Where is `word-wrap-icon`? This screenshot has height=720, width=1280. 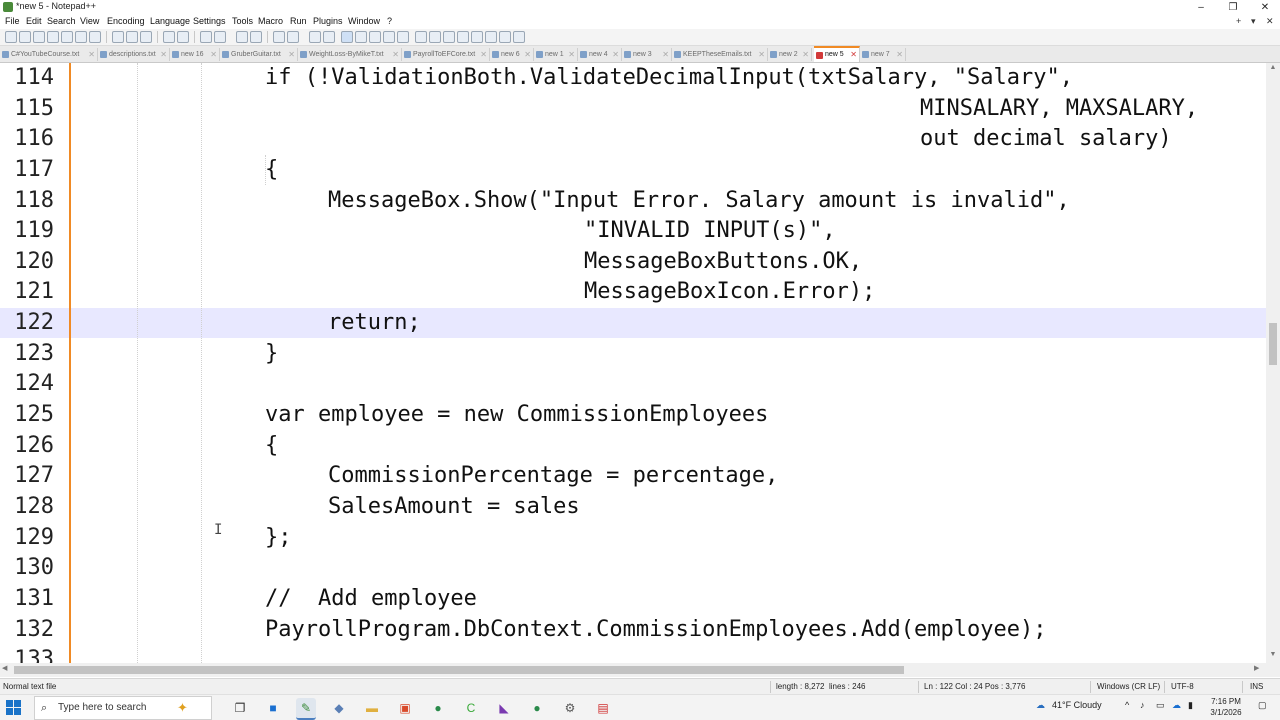
word-wrap-icon is located at coordinates (315, 37).